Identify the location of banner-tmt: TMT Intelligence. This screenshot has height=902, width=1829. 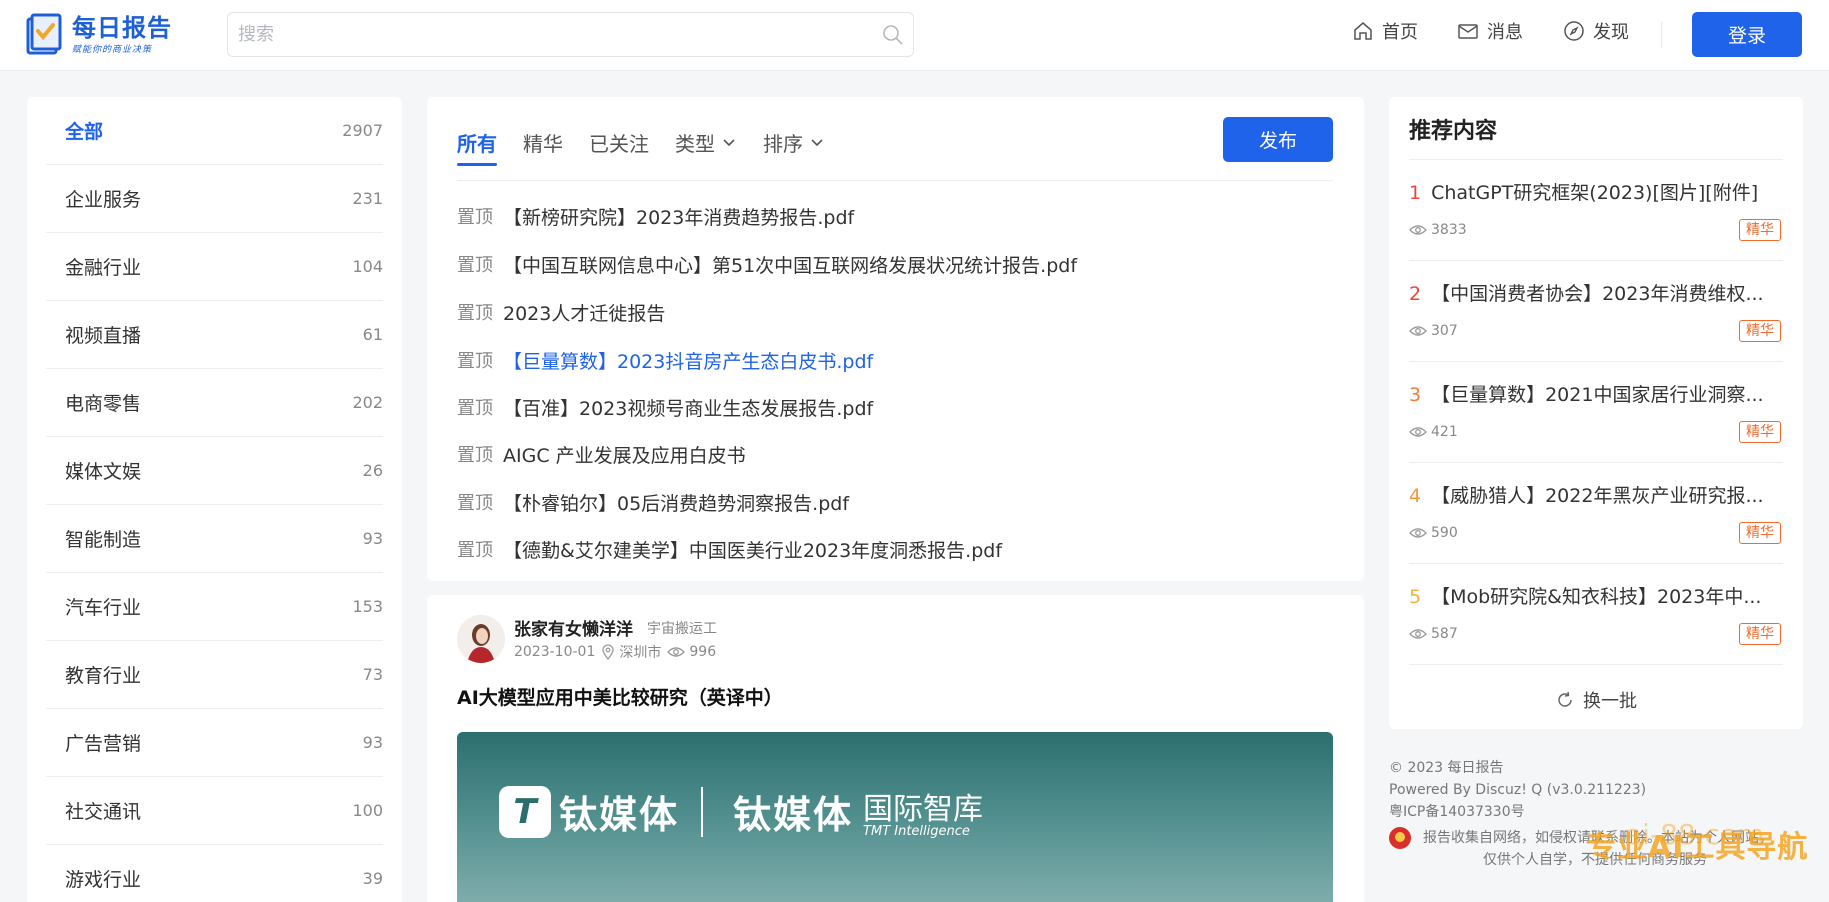
(916, 831).